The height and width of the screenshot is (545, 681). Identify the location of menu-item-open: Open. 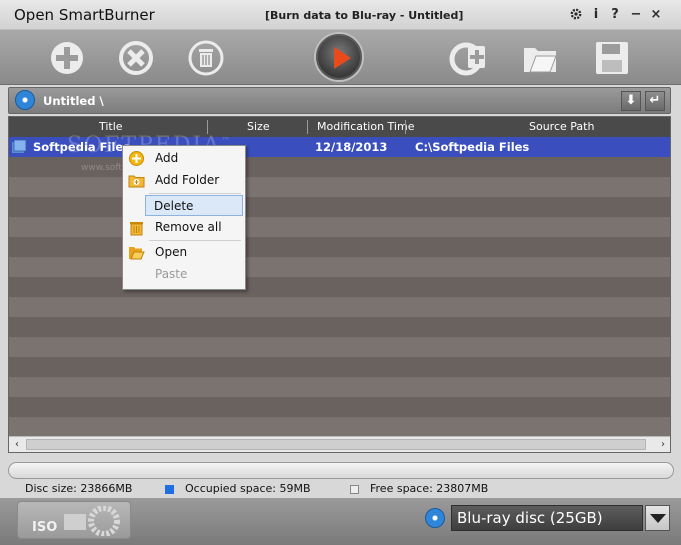
(184, 252).